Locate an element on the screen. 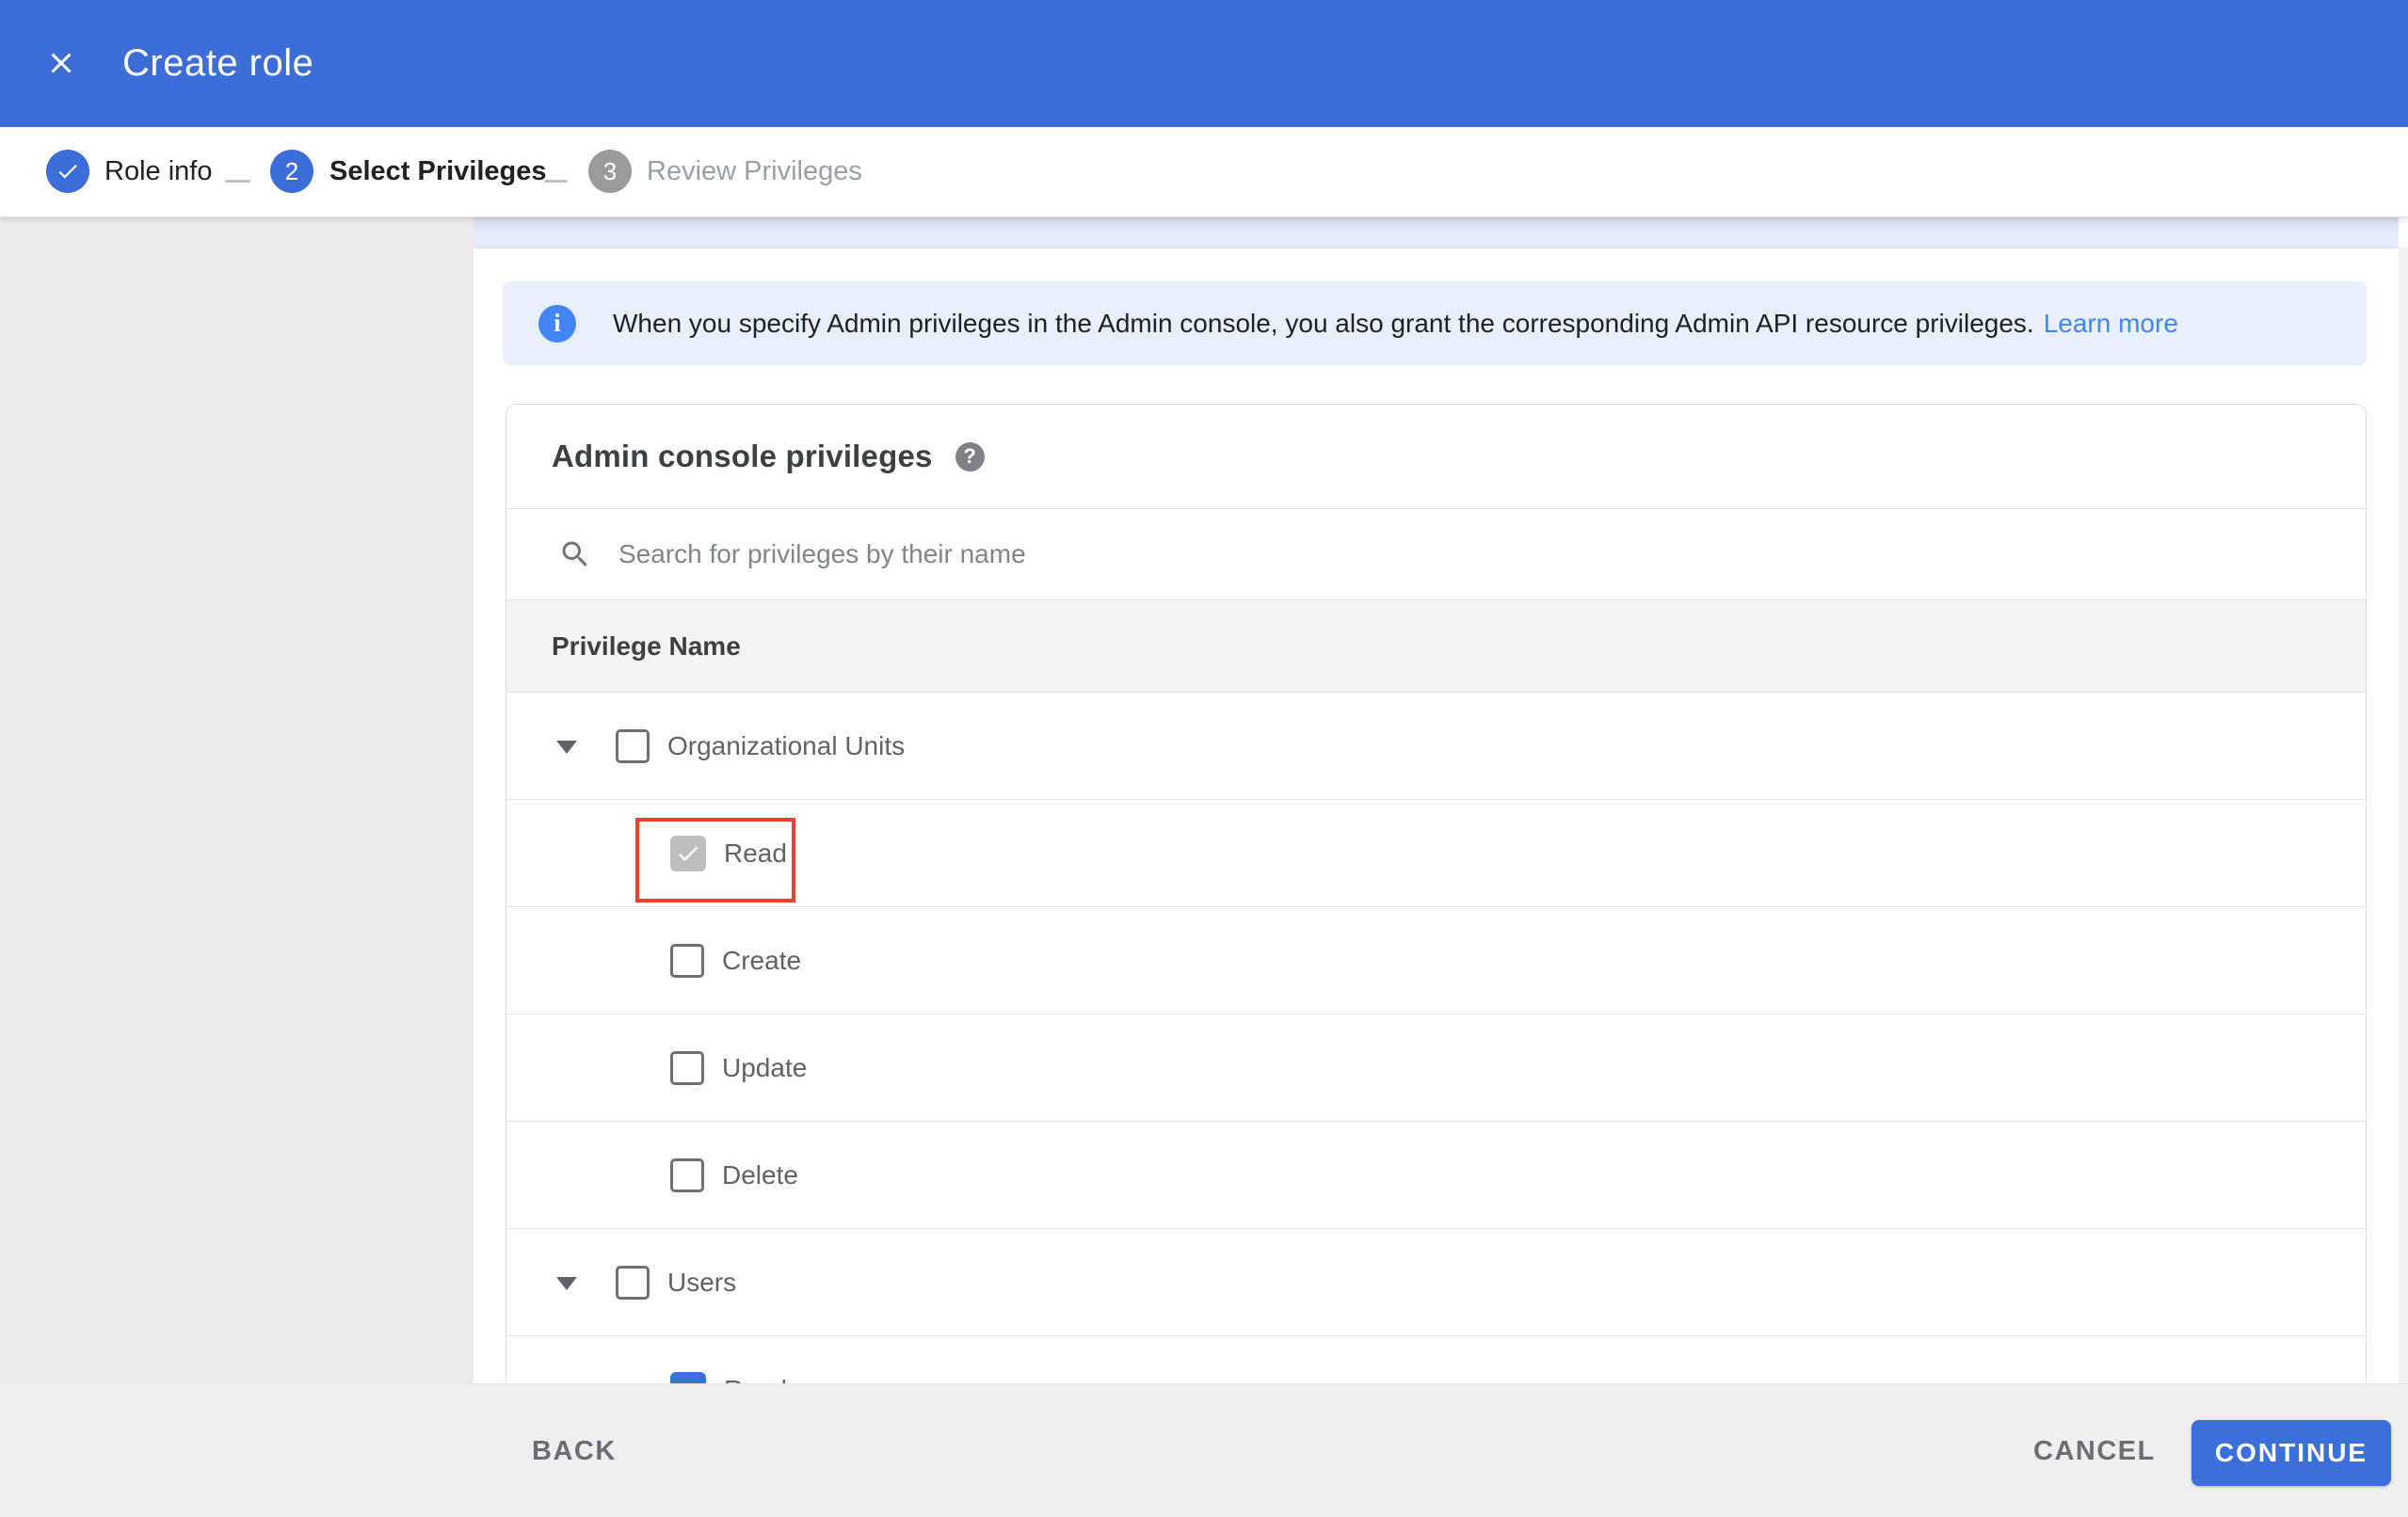 The width and height of the screenshot is (2408, 1517). privilege-label: Users is located at coordinates (702, 1282).